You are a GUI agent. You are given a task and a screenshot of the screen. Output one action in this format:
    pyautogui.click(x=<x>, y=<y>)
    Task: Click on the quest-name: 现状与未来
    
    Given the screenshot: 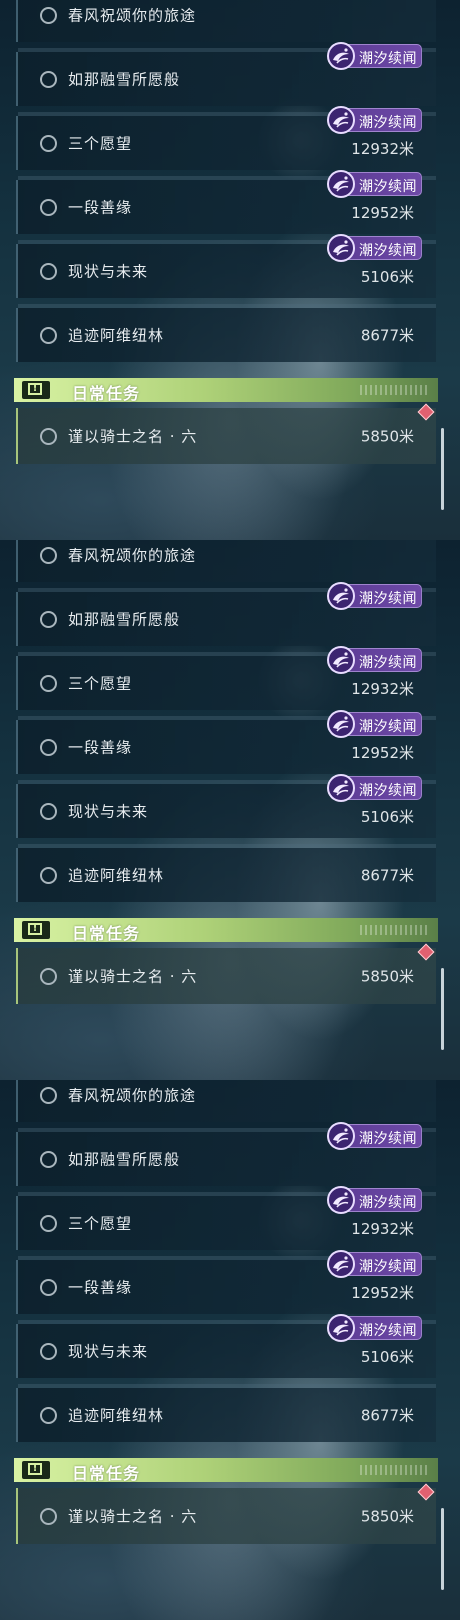 What is the action you would take?
    pyautogui.click(x=108, y=1351)
    